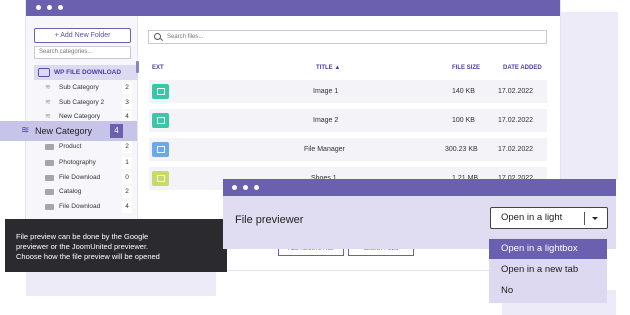 The image size is (630, 315). What do you see at coordinates (348, 91) in the screenshot?
I see `file-row: Image 1 140 KB 17.02.2022` at bounding box center [348, 91].